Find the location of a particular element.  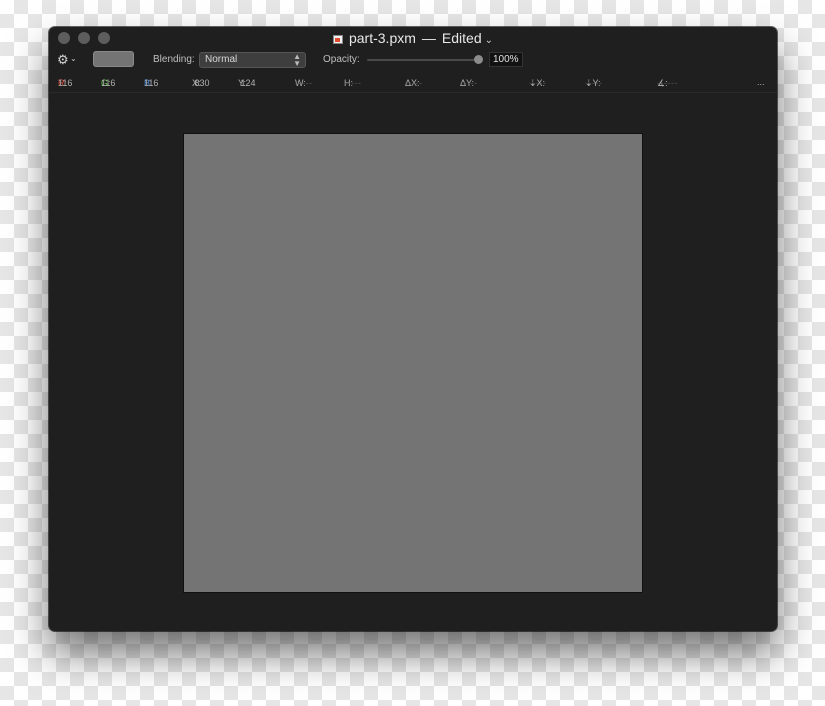

document-name: part-3.pxm is located at coordinates (382, 38).